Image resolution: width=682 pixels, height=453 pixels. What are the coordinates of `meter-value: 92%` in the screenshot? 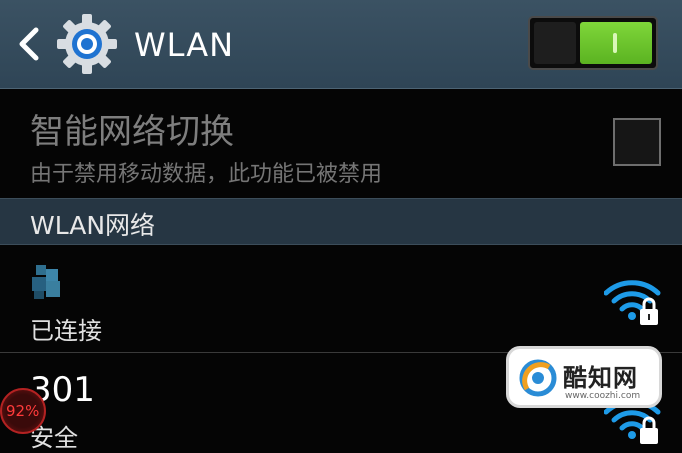 It's located at (23, 411).